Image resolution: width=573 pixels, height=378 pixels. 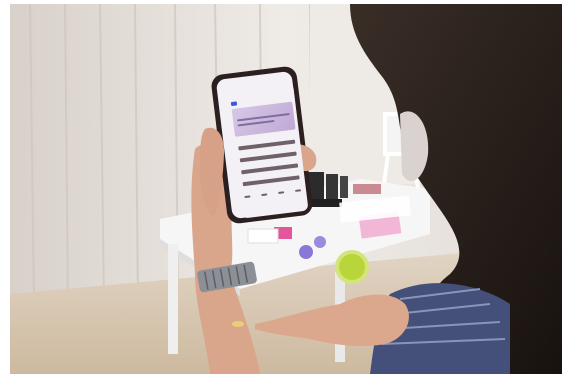 What do you see at coordinates (352, 267) in the screenshot?
I see `petri-dish` at bounding box center [352, 267].